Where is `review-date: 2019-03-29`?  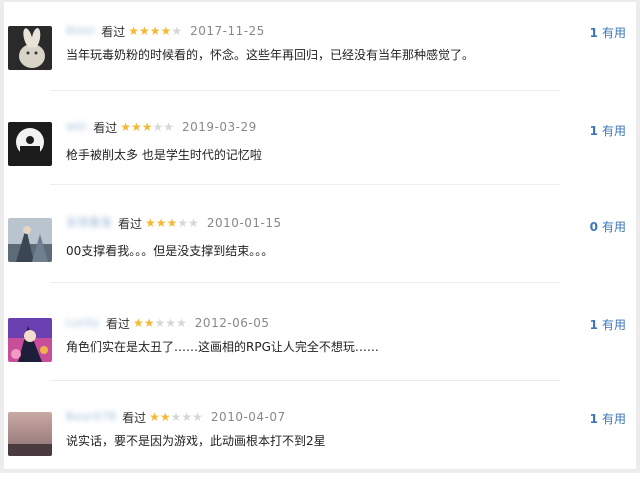 review-date: 2019-03-29 is located at coordinates (219, 127).